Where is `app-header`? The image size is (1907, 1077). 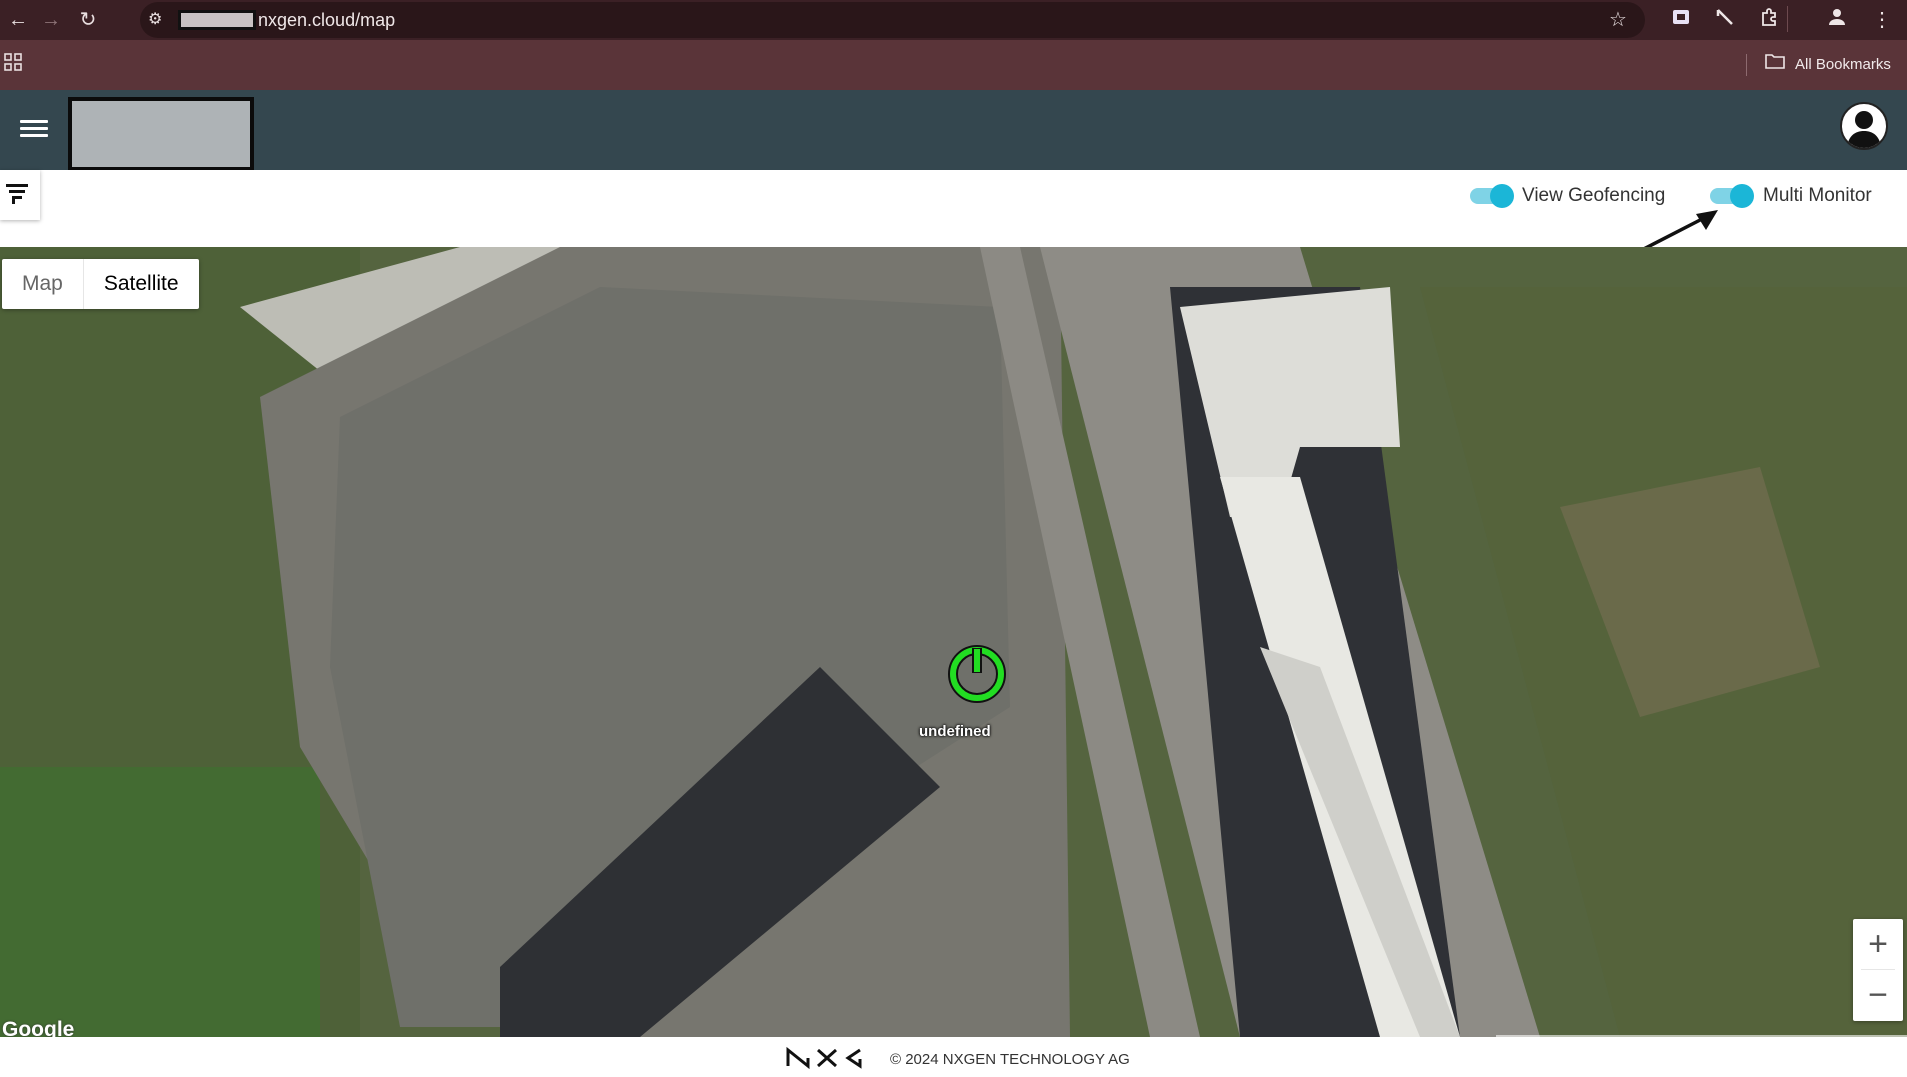 app-header is located at coordinates (953, 130).